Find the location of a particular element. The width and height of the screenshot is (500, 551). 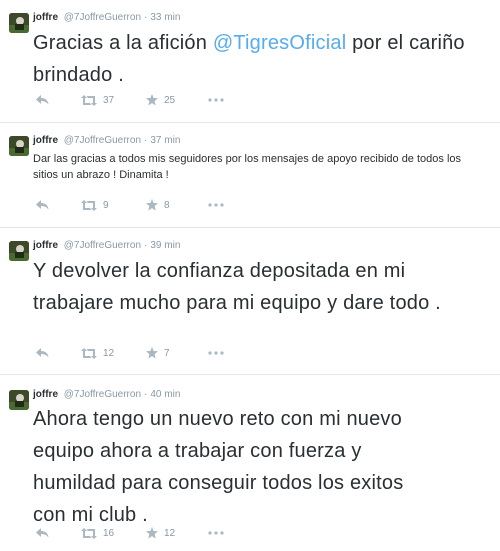

tweet-actions: 37 25 is located at coordinates (132, 100).